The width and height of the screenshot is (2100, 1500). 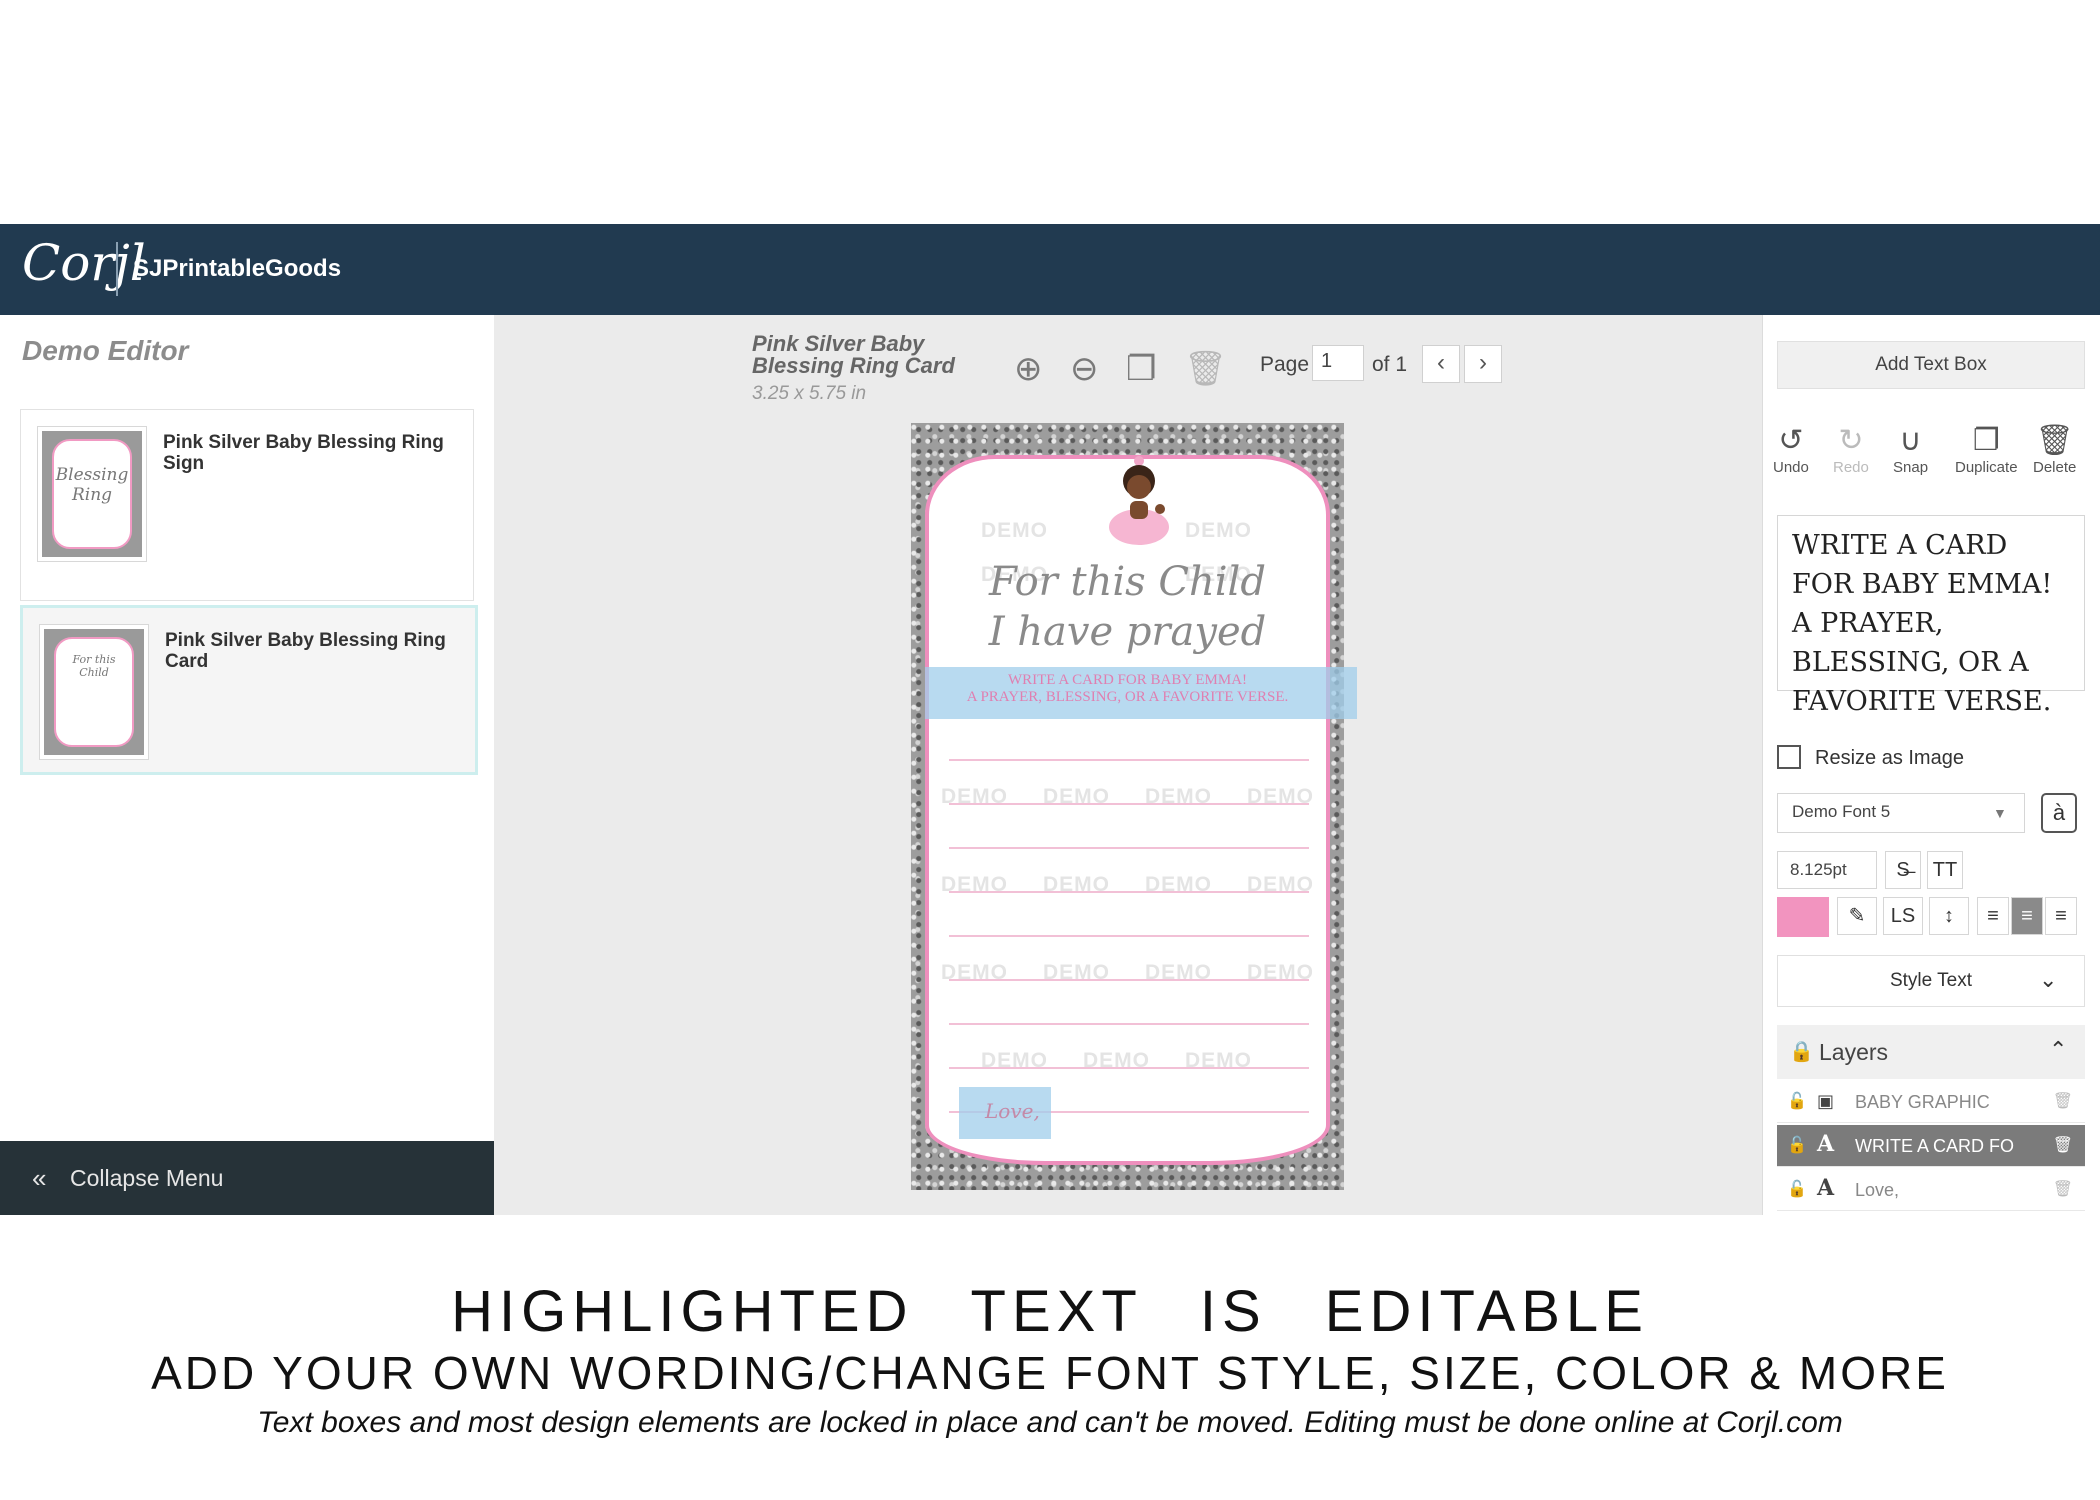 I want to click on page-number-input: 1, so click(x=1338, y=363).